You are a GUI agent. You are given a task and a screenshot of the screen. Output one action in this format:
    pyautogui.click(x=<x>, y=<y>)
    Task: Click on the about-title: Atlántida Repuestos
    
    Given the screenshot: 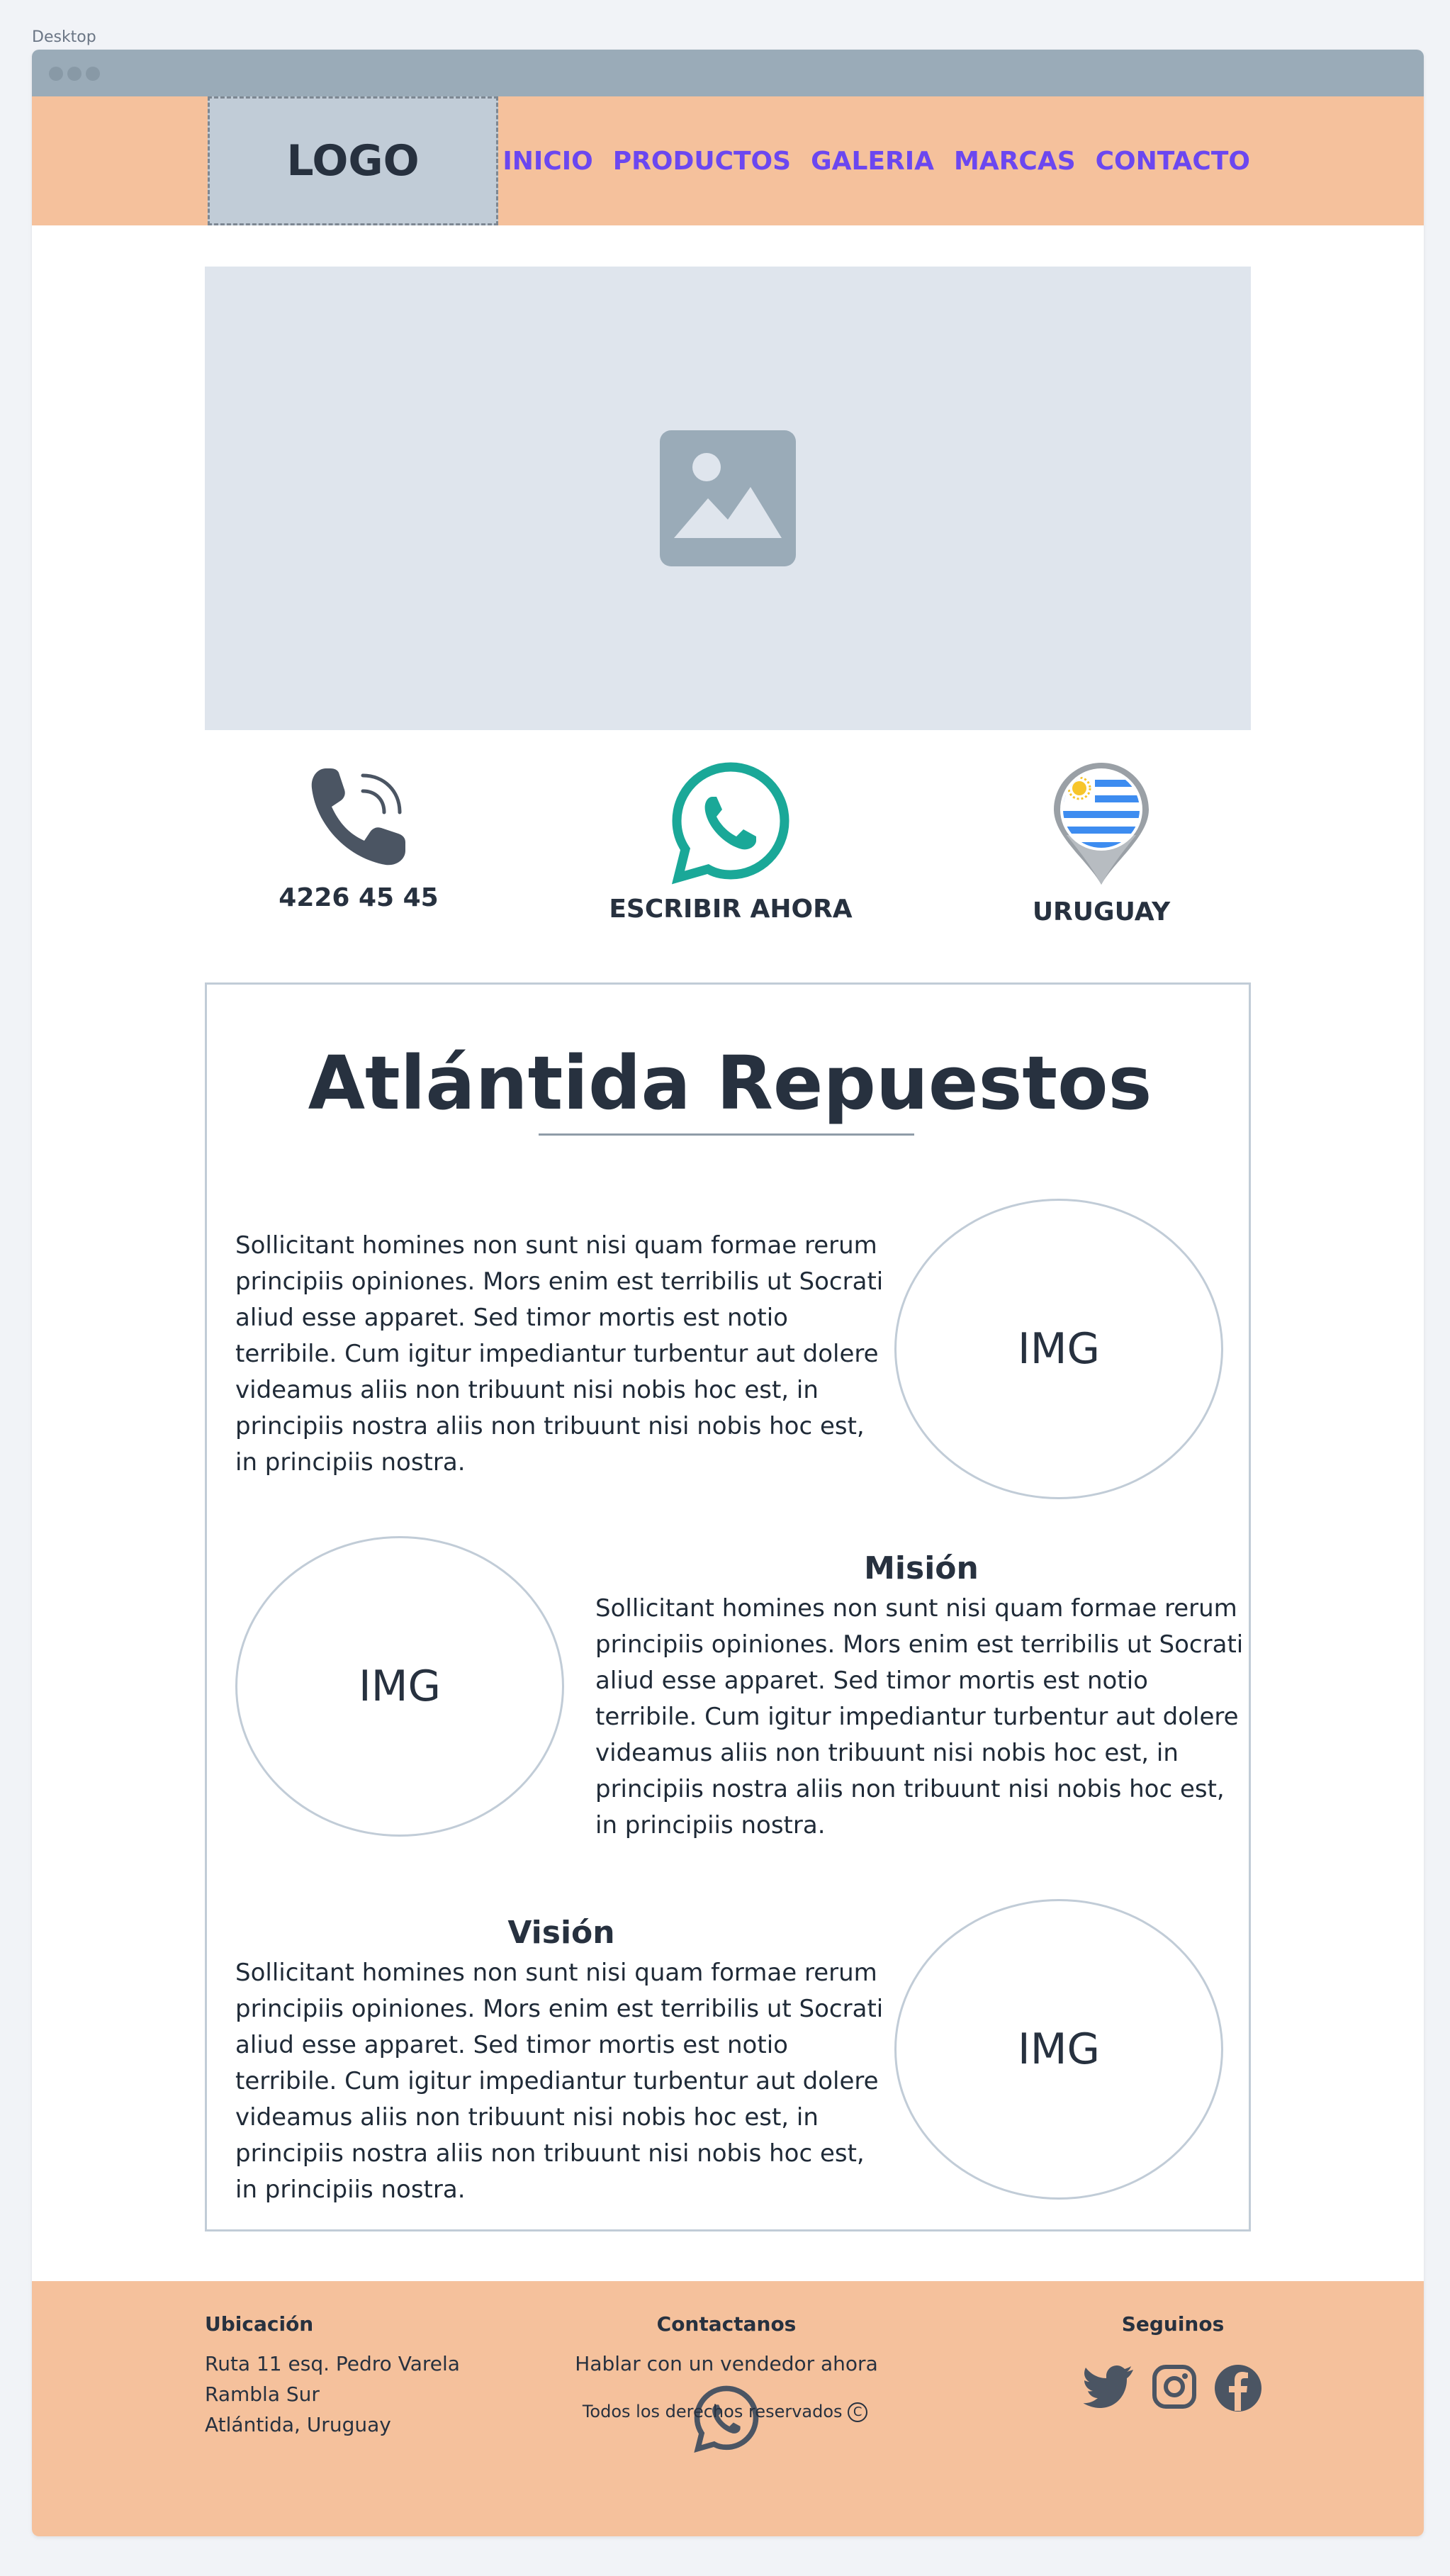 What is the action you would take?
    pyautogui.click(x=730, y=1083)
    